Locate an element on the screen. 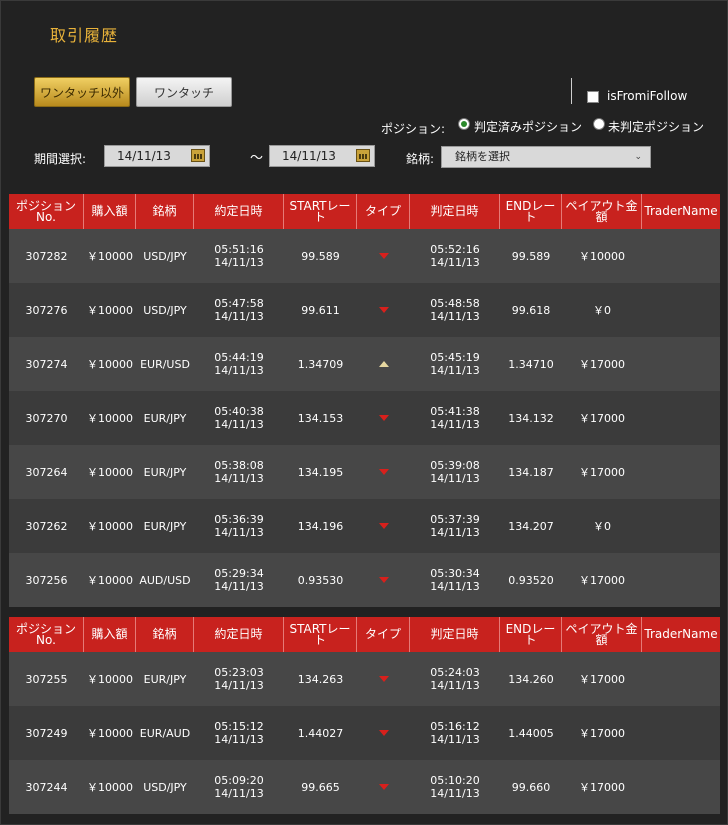 This screenshot has height=825, width=728. judge-datetime-time: 05:48:58 is located at coordinates (455, 303).